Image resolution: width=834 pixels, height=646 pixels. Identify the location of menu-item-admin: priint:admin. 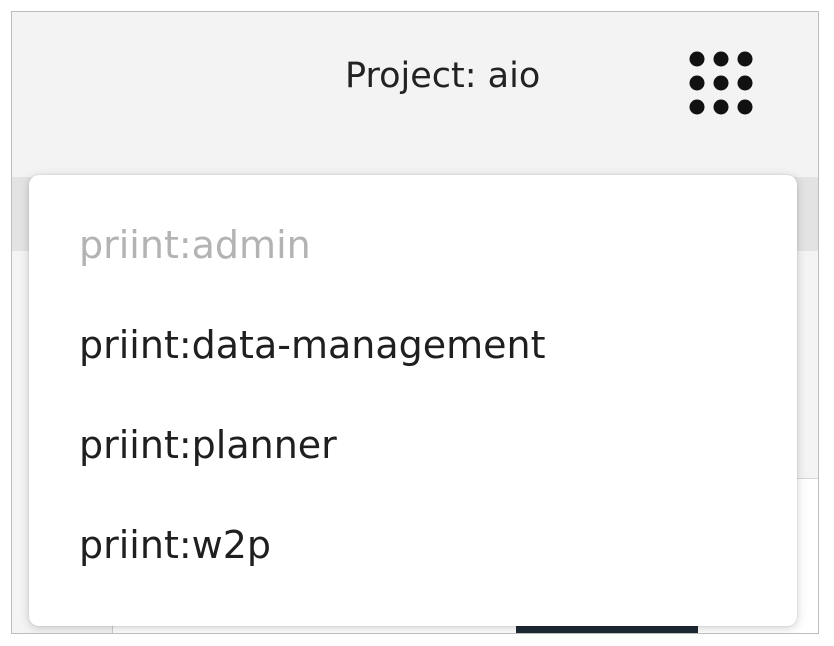
(195, 245).